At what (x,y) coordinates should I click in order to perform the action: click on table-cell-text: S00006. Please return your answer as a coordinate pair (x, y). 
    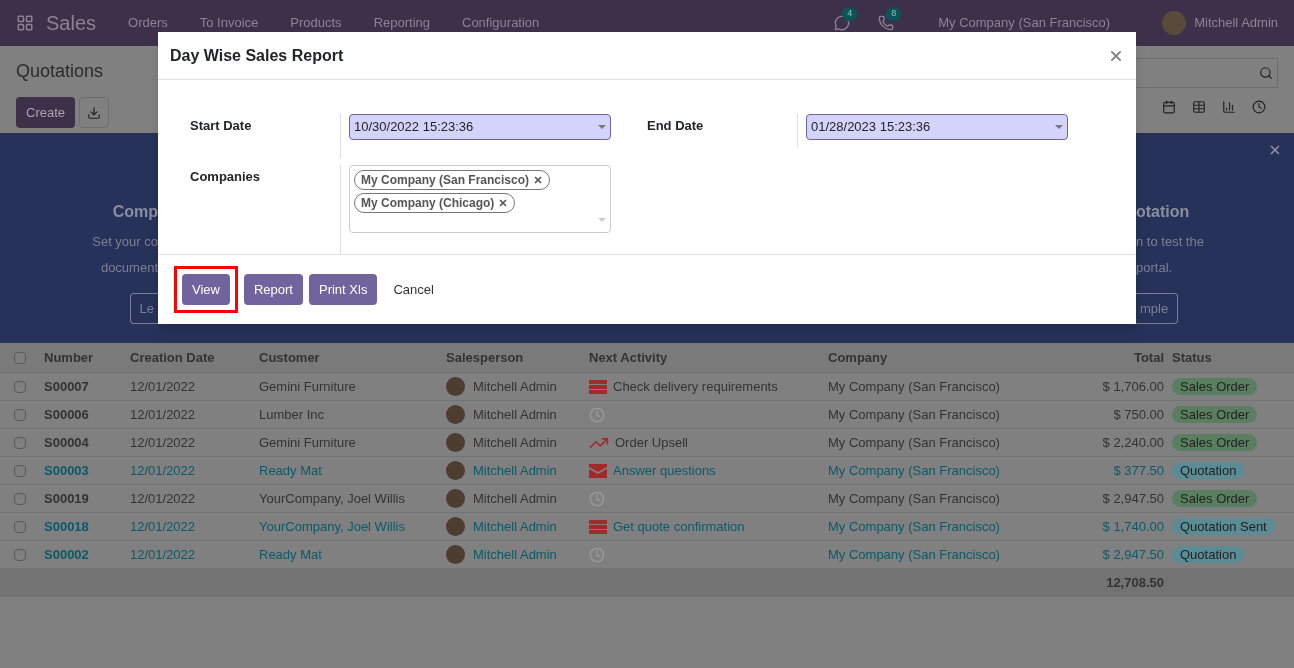
    Looking at the image, I should click on (66, 414).